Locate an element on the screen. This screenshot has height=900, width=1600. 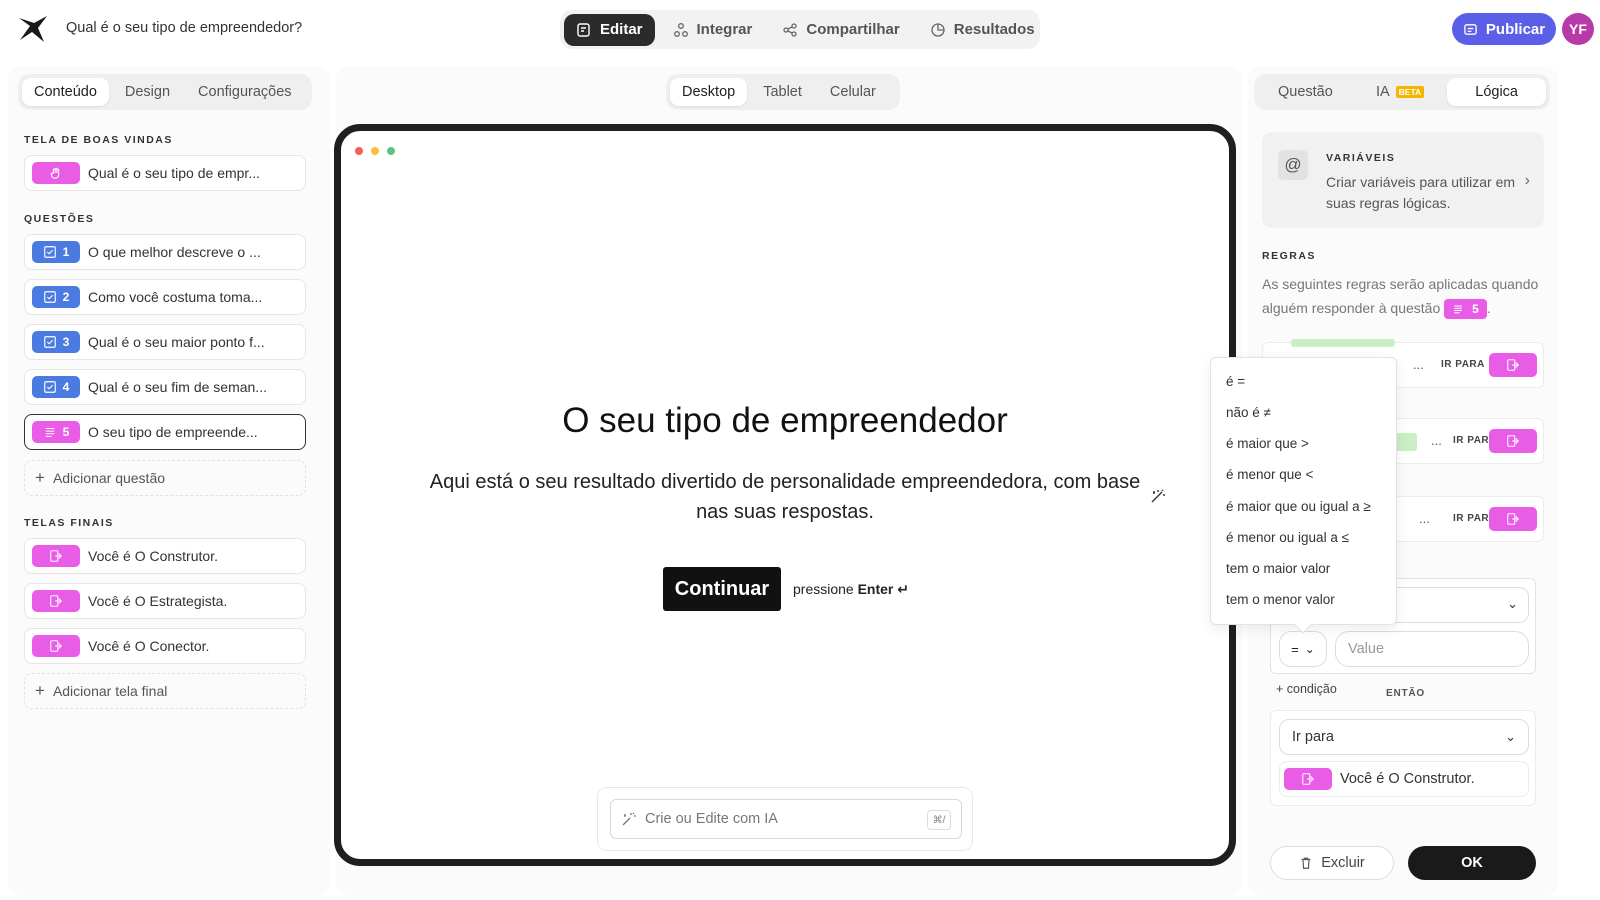
at-sign-icon: @ is located at coordinates (1293, 165).